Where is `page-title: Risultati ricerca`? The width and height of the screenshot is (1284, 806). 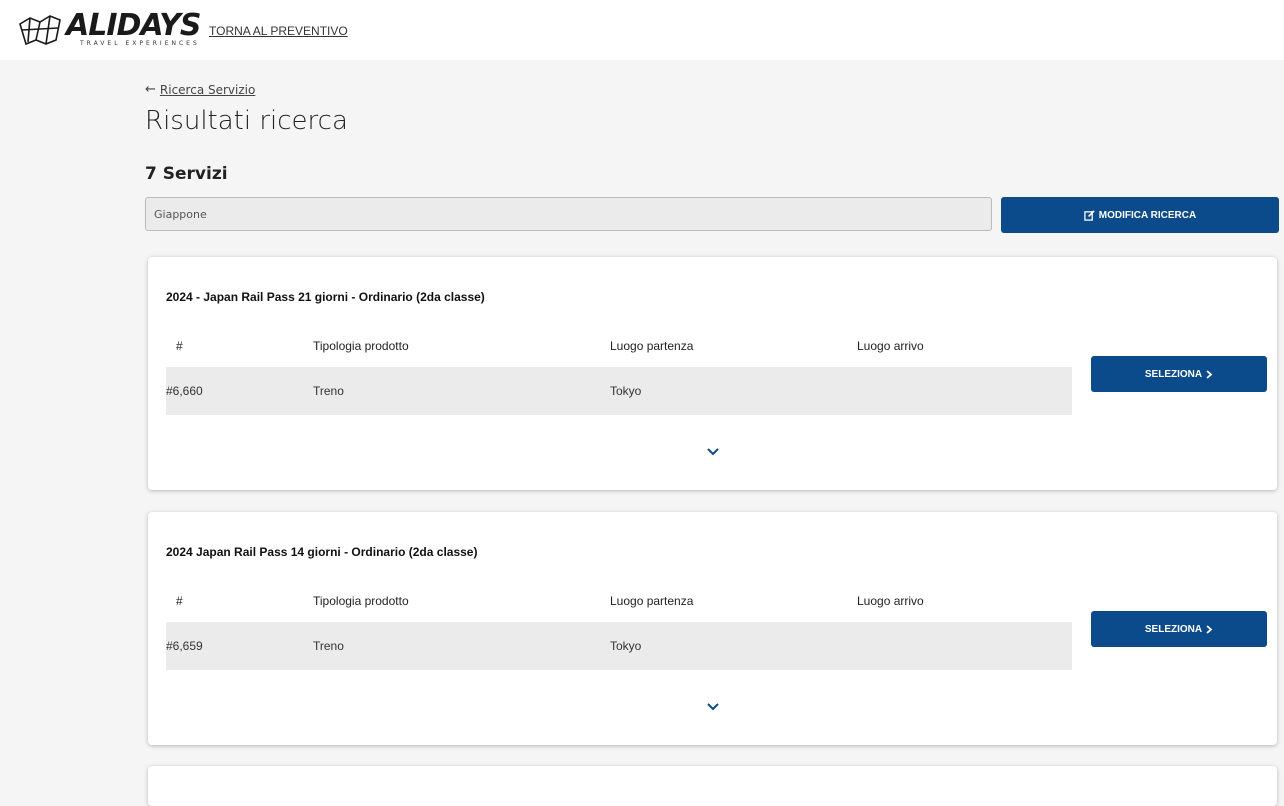
page-title: Risultati ricerca is located at coordinates (246, 121).